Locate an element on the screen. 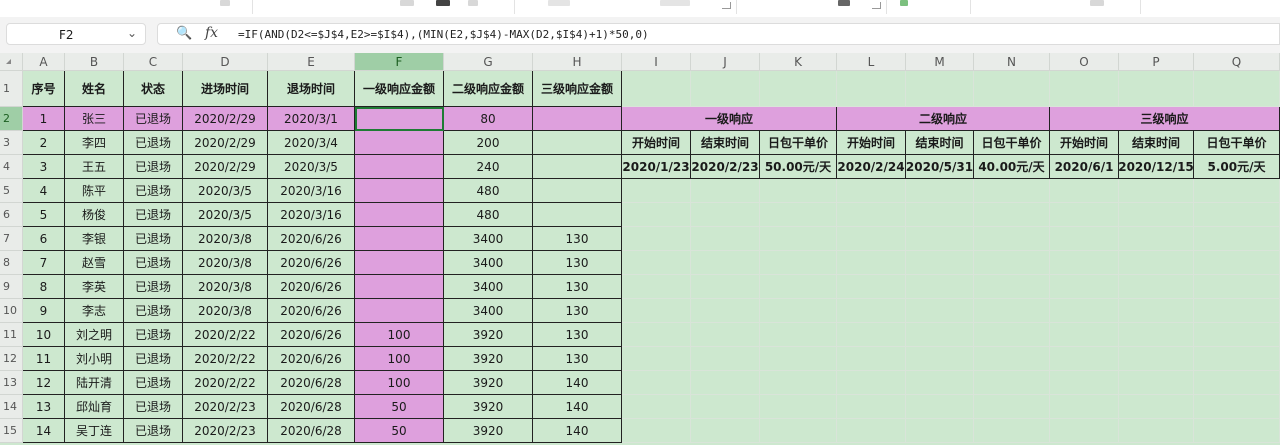 The image size is (1280, 445). column-header-j: J is located at coordinates (725, 62).